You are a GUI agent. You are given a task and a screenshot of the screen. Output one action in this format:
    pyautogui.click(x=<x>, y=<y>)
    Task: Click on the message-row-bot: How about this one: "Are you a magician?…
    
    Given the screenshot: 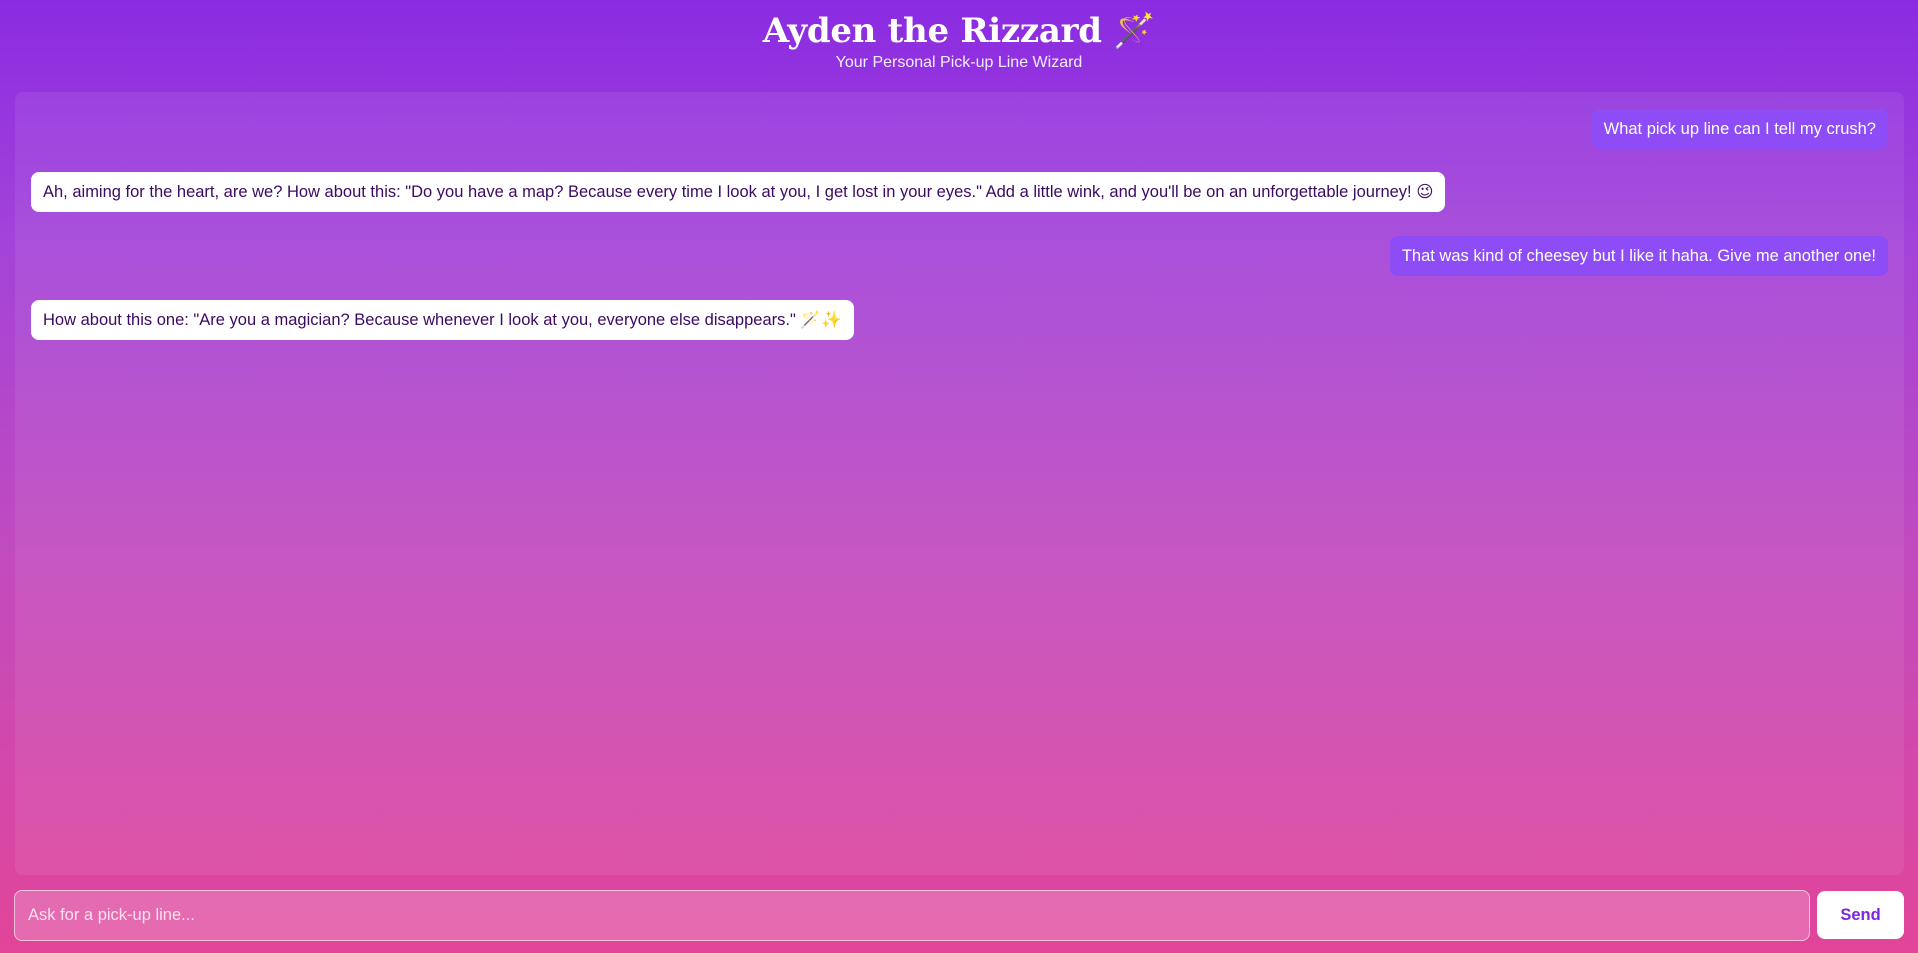 What is the action you would take?
    pyautogui.click(x=959, y=320)
    